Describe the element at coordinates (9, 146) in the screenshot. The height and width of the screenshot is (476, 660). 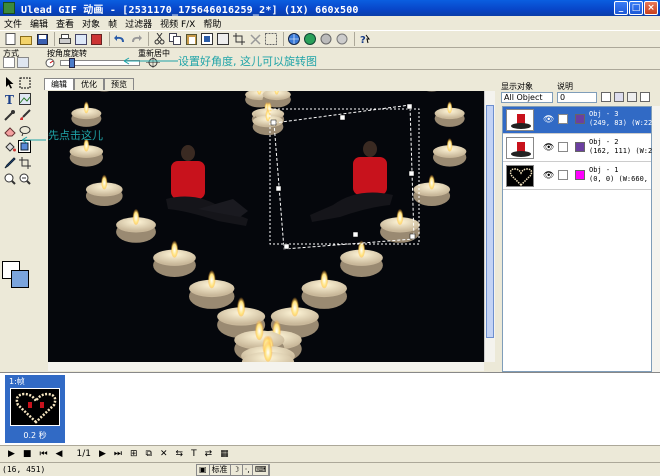
I see `fill-tool-icon` at that location.